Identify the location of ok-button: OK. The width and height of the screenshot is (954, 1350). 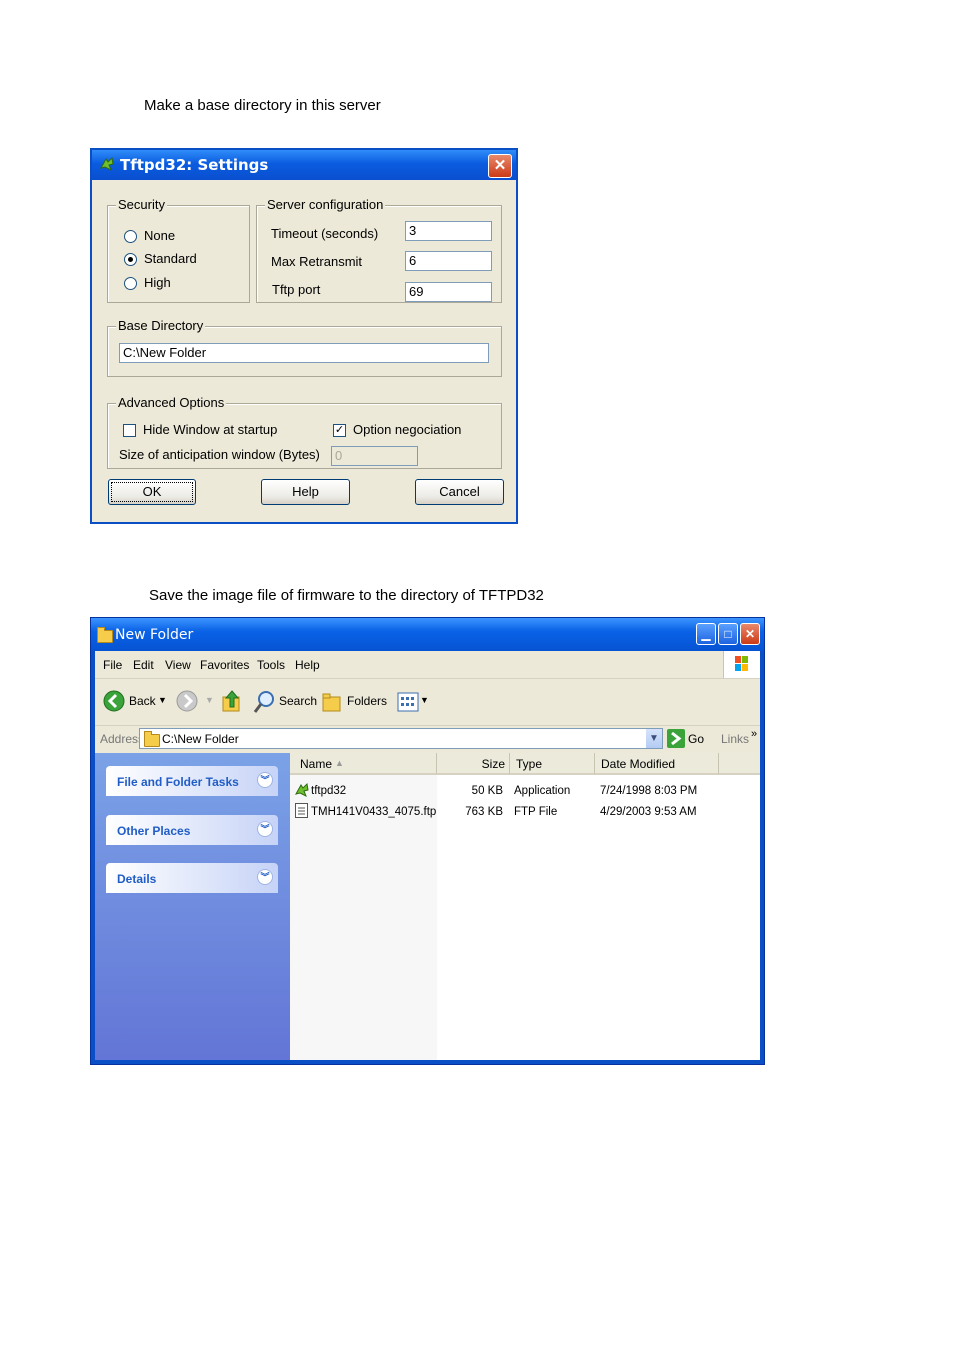
(152, 492).